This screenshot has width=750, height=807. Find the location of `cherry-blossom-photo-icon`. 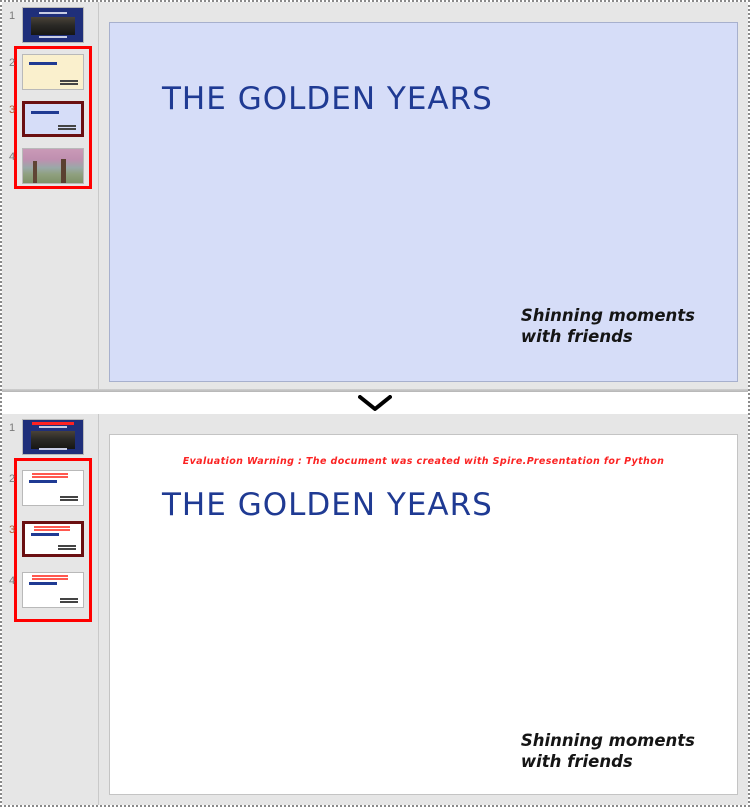

cherry-blossom-photo-icon is located at coordinates (53, 166).